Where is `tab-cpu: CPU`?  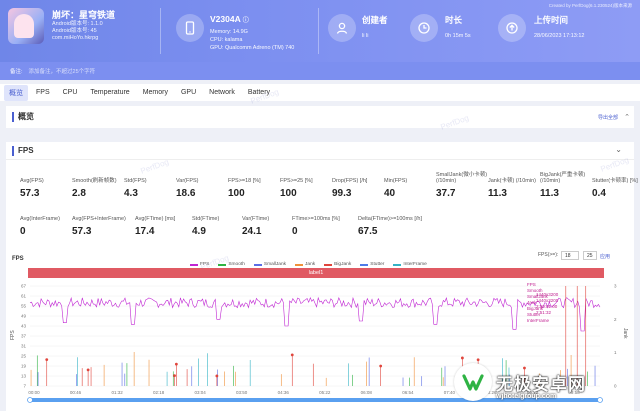 tab-cpu: CPU is located at coordinates (70, 92).